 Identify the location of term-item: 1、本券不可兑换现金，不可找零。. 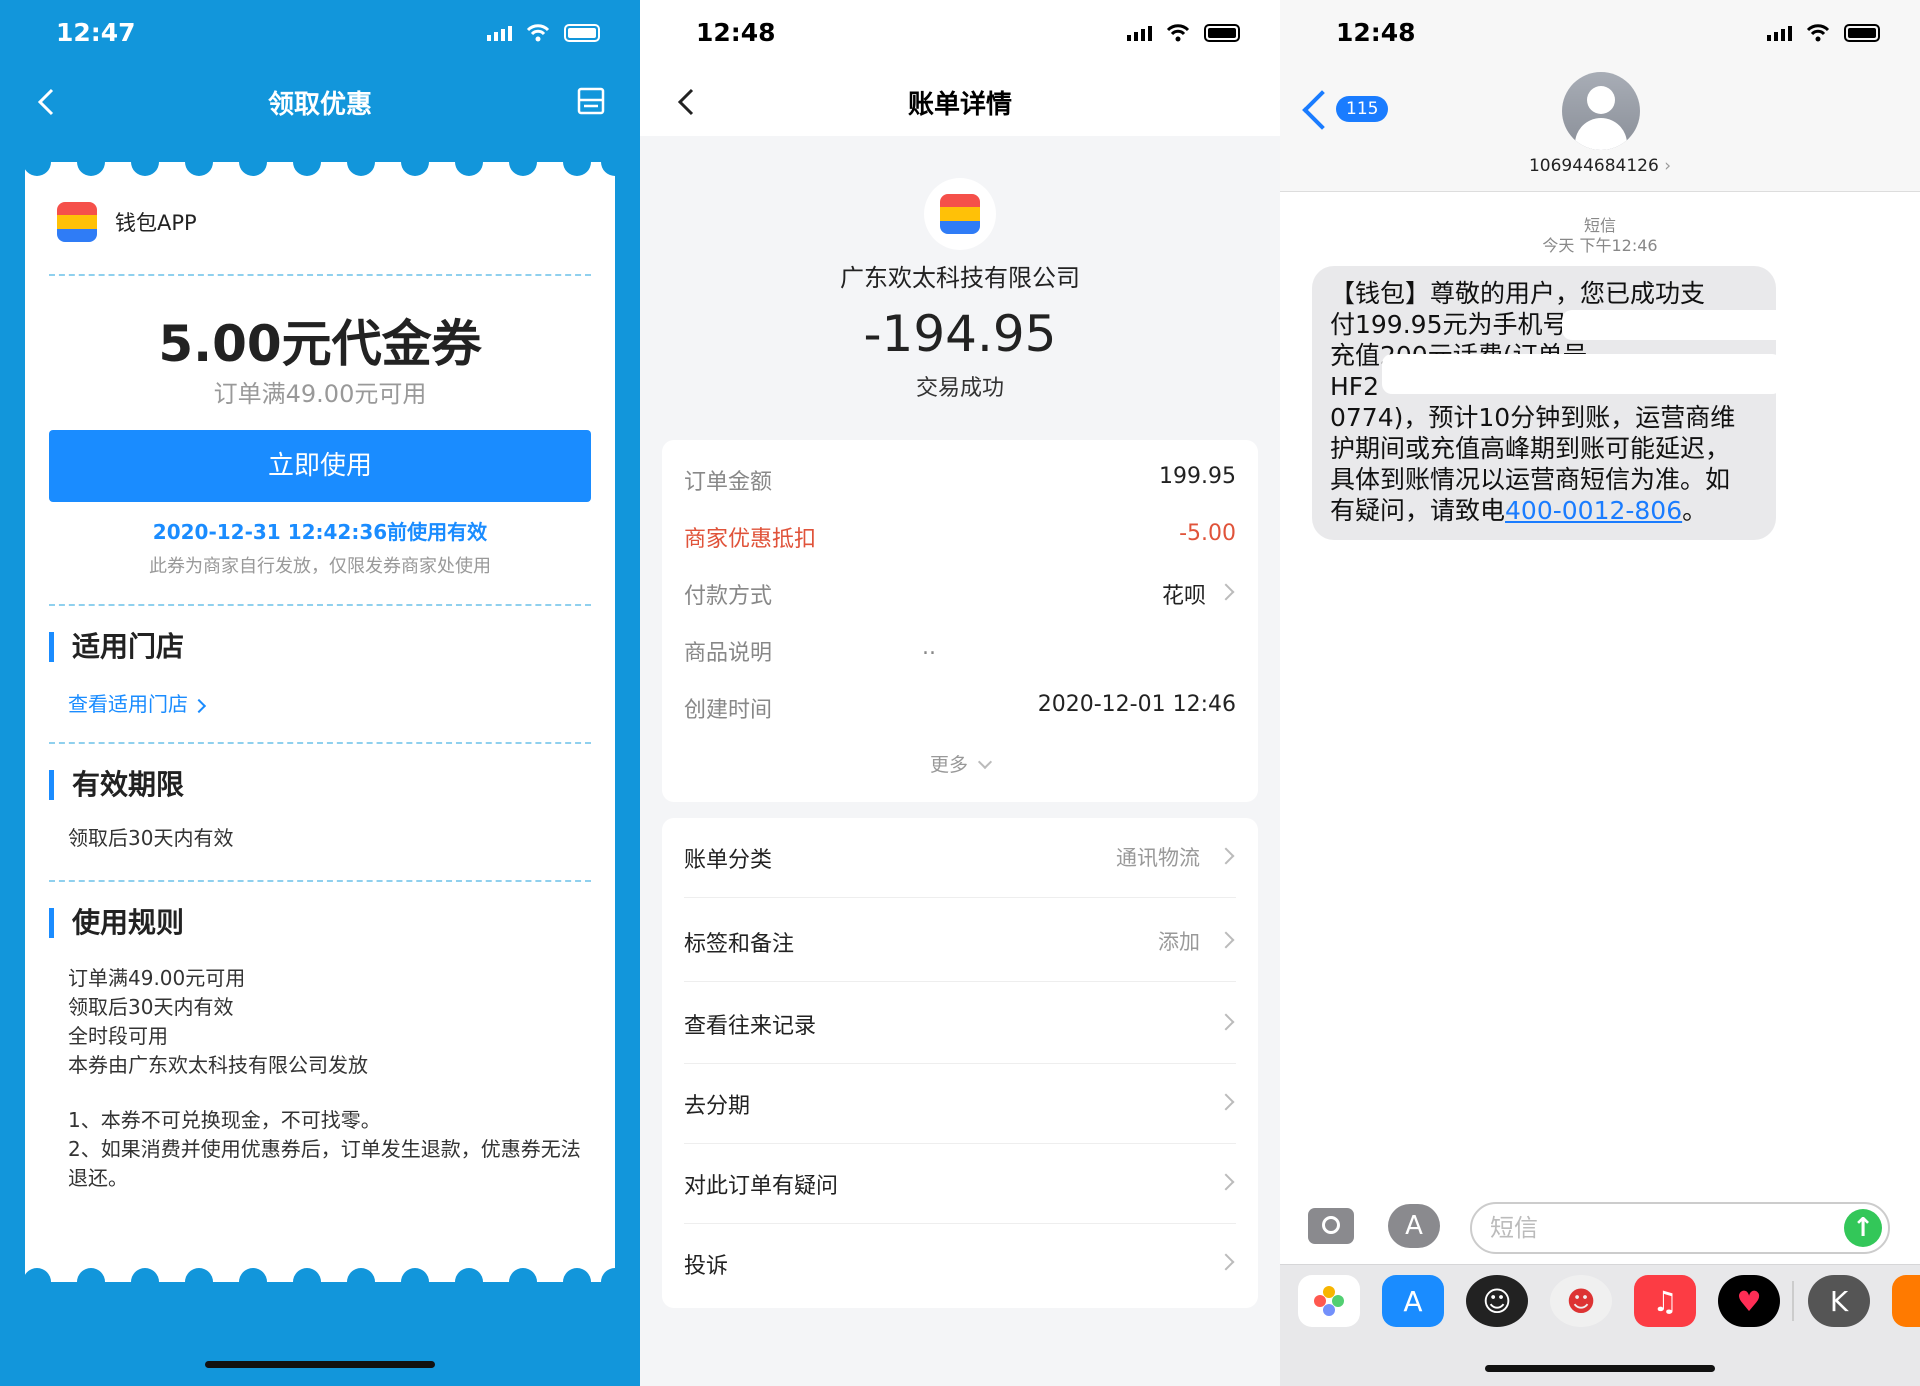
(224, 1120).